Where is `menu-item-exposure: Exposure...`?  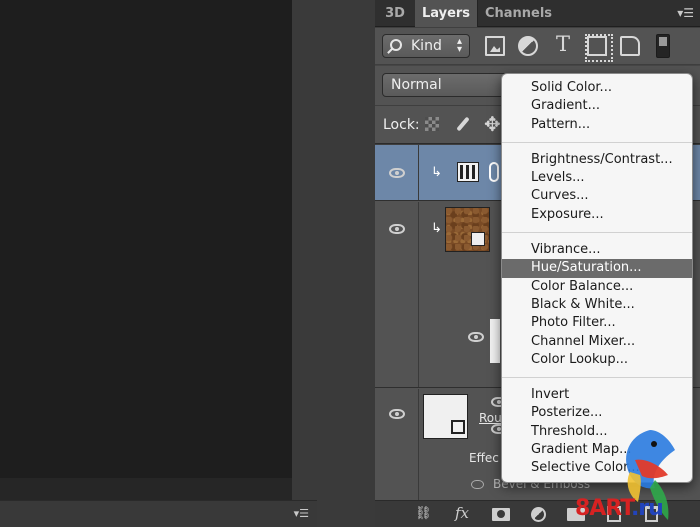 menu-item-exposure: Exposure... is located at coordinates (597, 215).